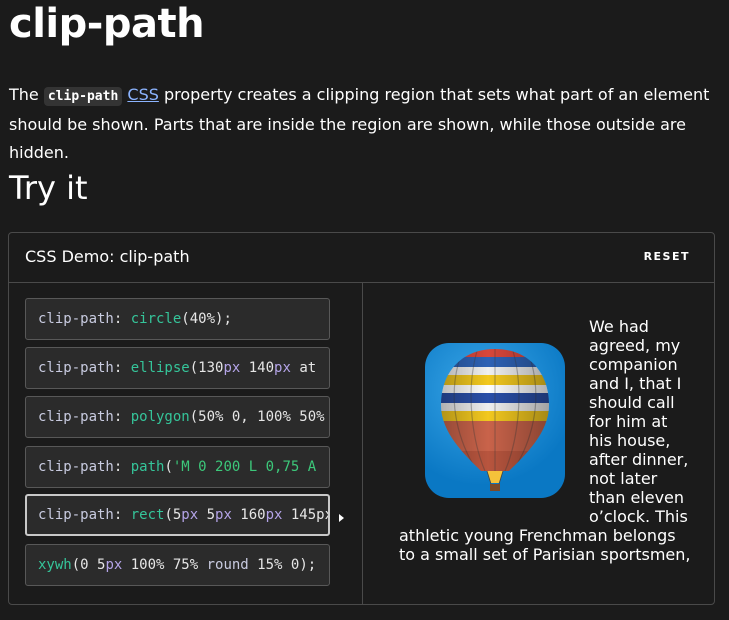 The height and width of the screenshot is (620, 729). What do you see at coordinates (248, 515) in the screenshot?
I see `code-token: 160` at bounding box center [248, 515].